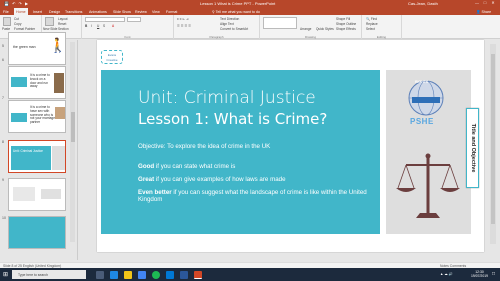  Describe the element at coordinates (7, 21) in the screenshot. I see `paste-icon` at that location.